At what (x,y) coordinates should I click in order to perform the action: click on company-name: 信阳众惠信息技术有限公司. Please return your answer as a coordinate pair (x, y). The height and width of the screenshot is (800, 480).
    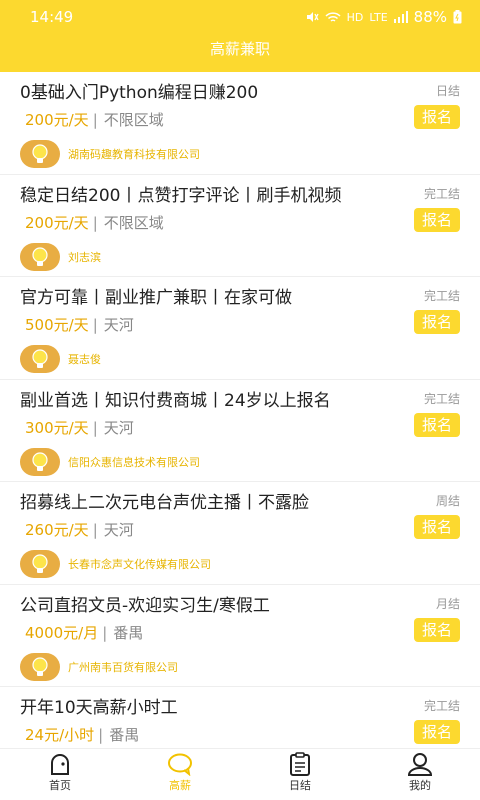
    Looking at the image, I should click on (134, 462).